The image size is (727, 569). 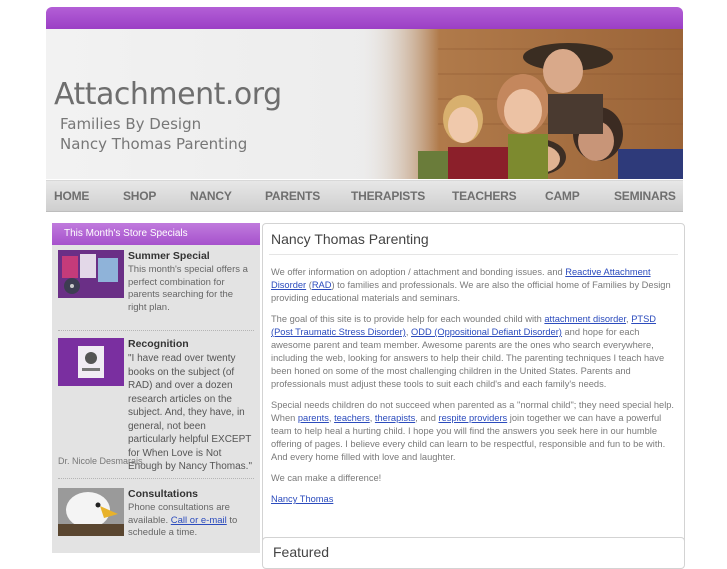 What do you see at coordinates (154, 144) in the screenshot?
I see `logo-subtitle-nancy: Nancy Thomas Parenting` at bounding box center [154, 144].